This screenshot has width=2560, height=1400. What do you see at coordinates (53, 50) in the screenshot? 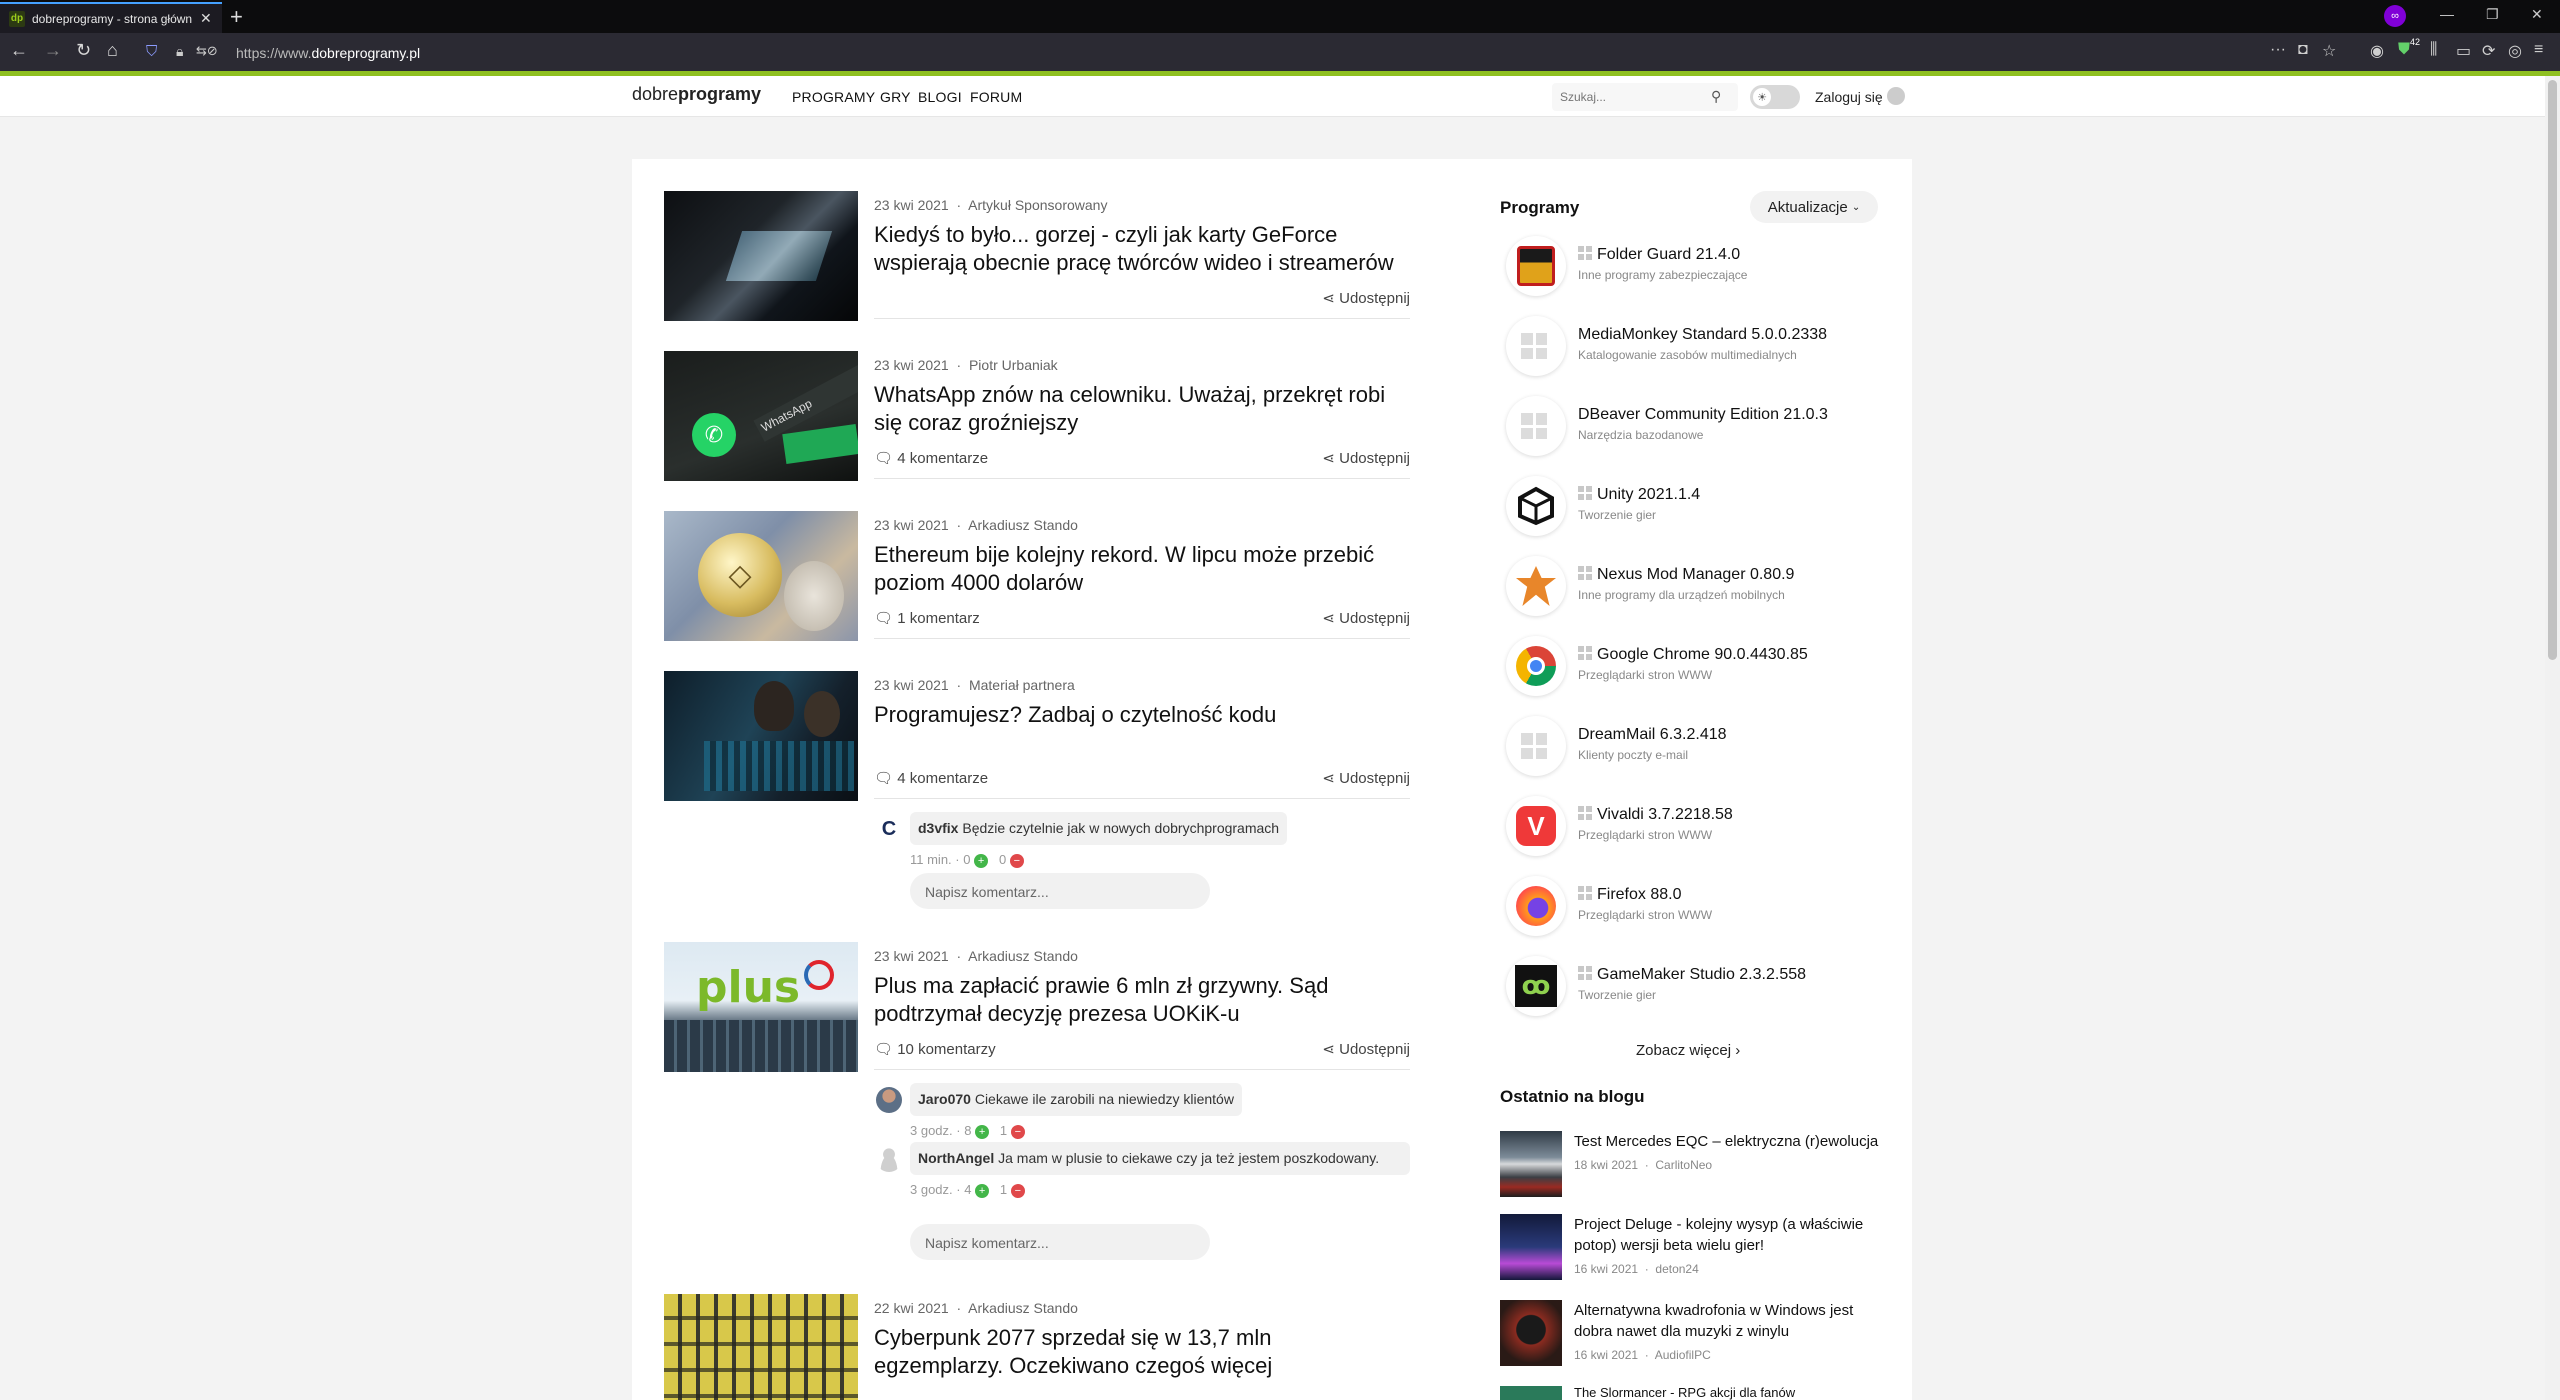
I see `forward-icon: →` at bounding box center [53, 50].